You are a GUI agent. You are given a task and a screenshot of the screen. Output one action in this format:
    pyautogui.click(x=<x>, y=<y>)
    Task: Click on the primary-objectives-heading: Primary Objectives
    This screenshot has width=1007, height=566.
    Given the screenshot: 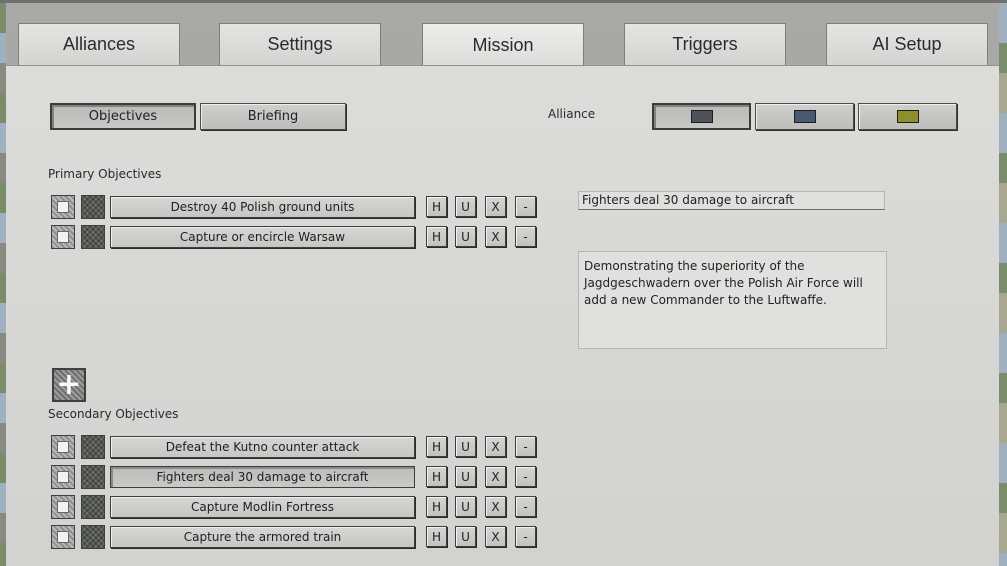 What is the action you would take?
    pyautogui.click(x=105, y=174)
    